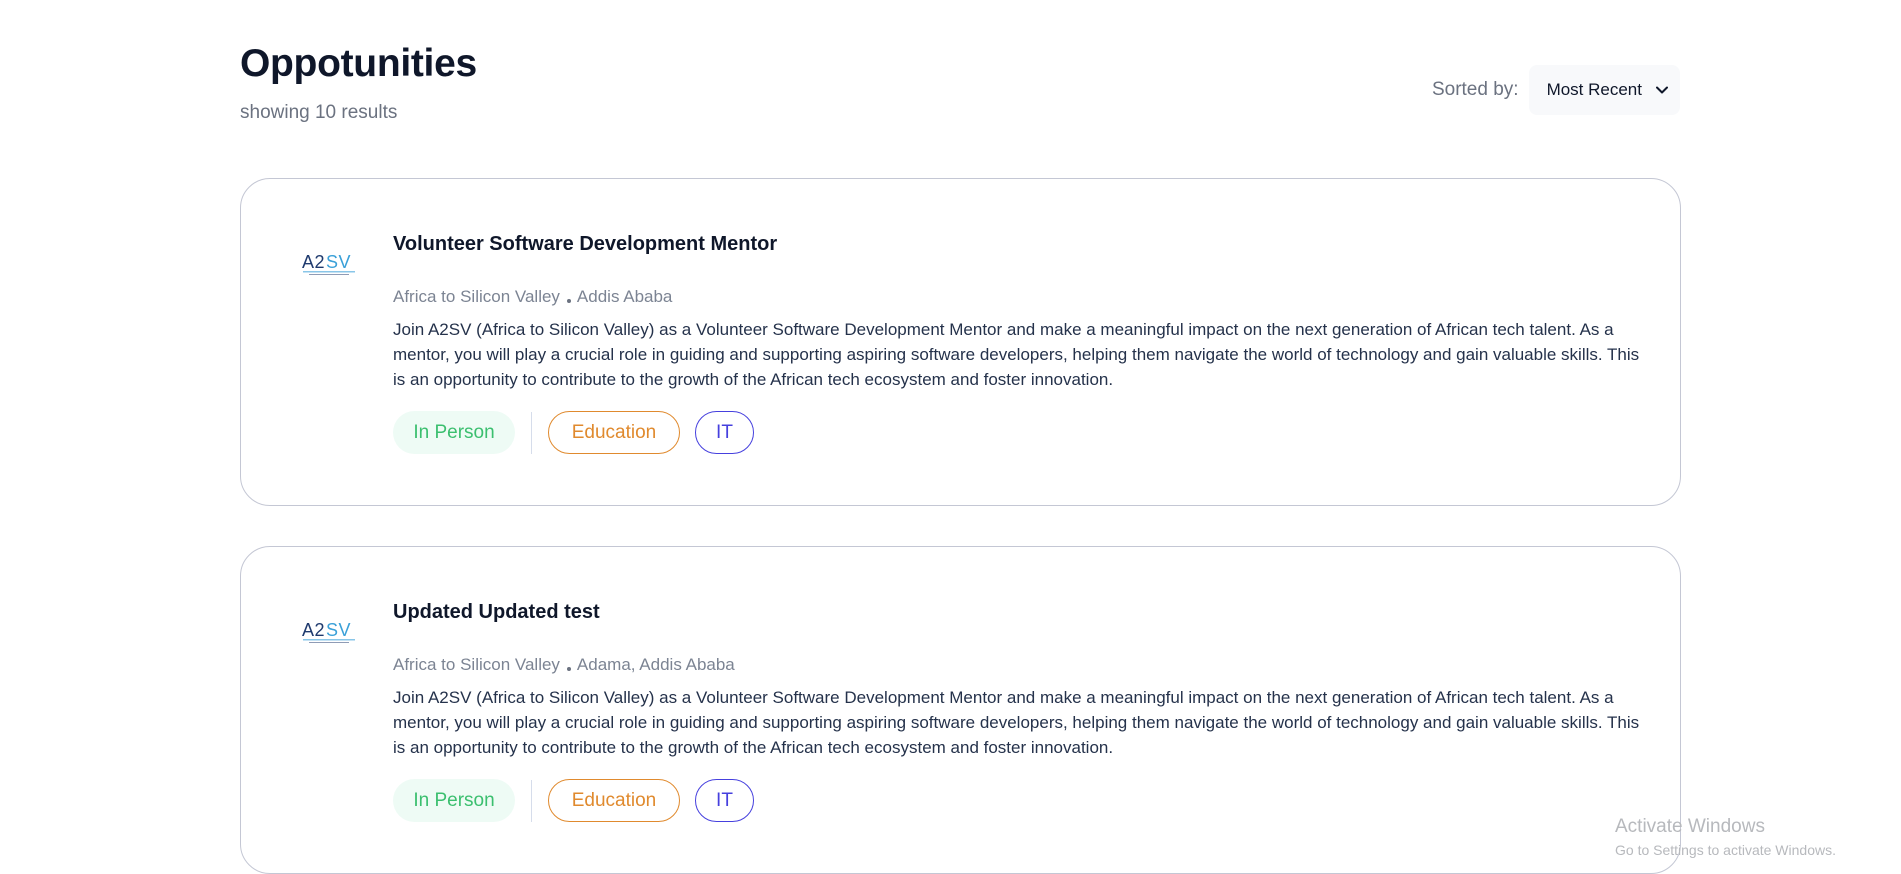  Describe the element at coordinates (1594, 89) in the screenshot. I see `sort-selected-value: Most Recent` at that location.